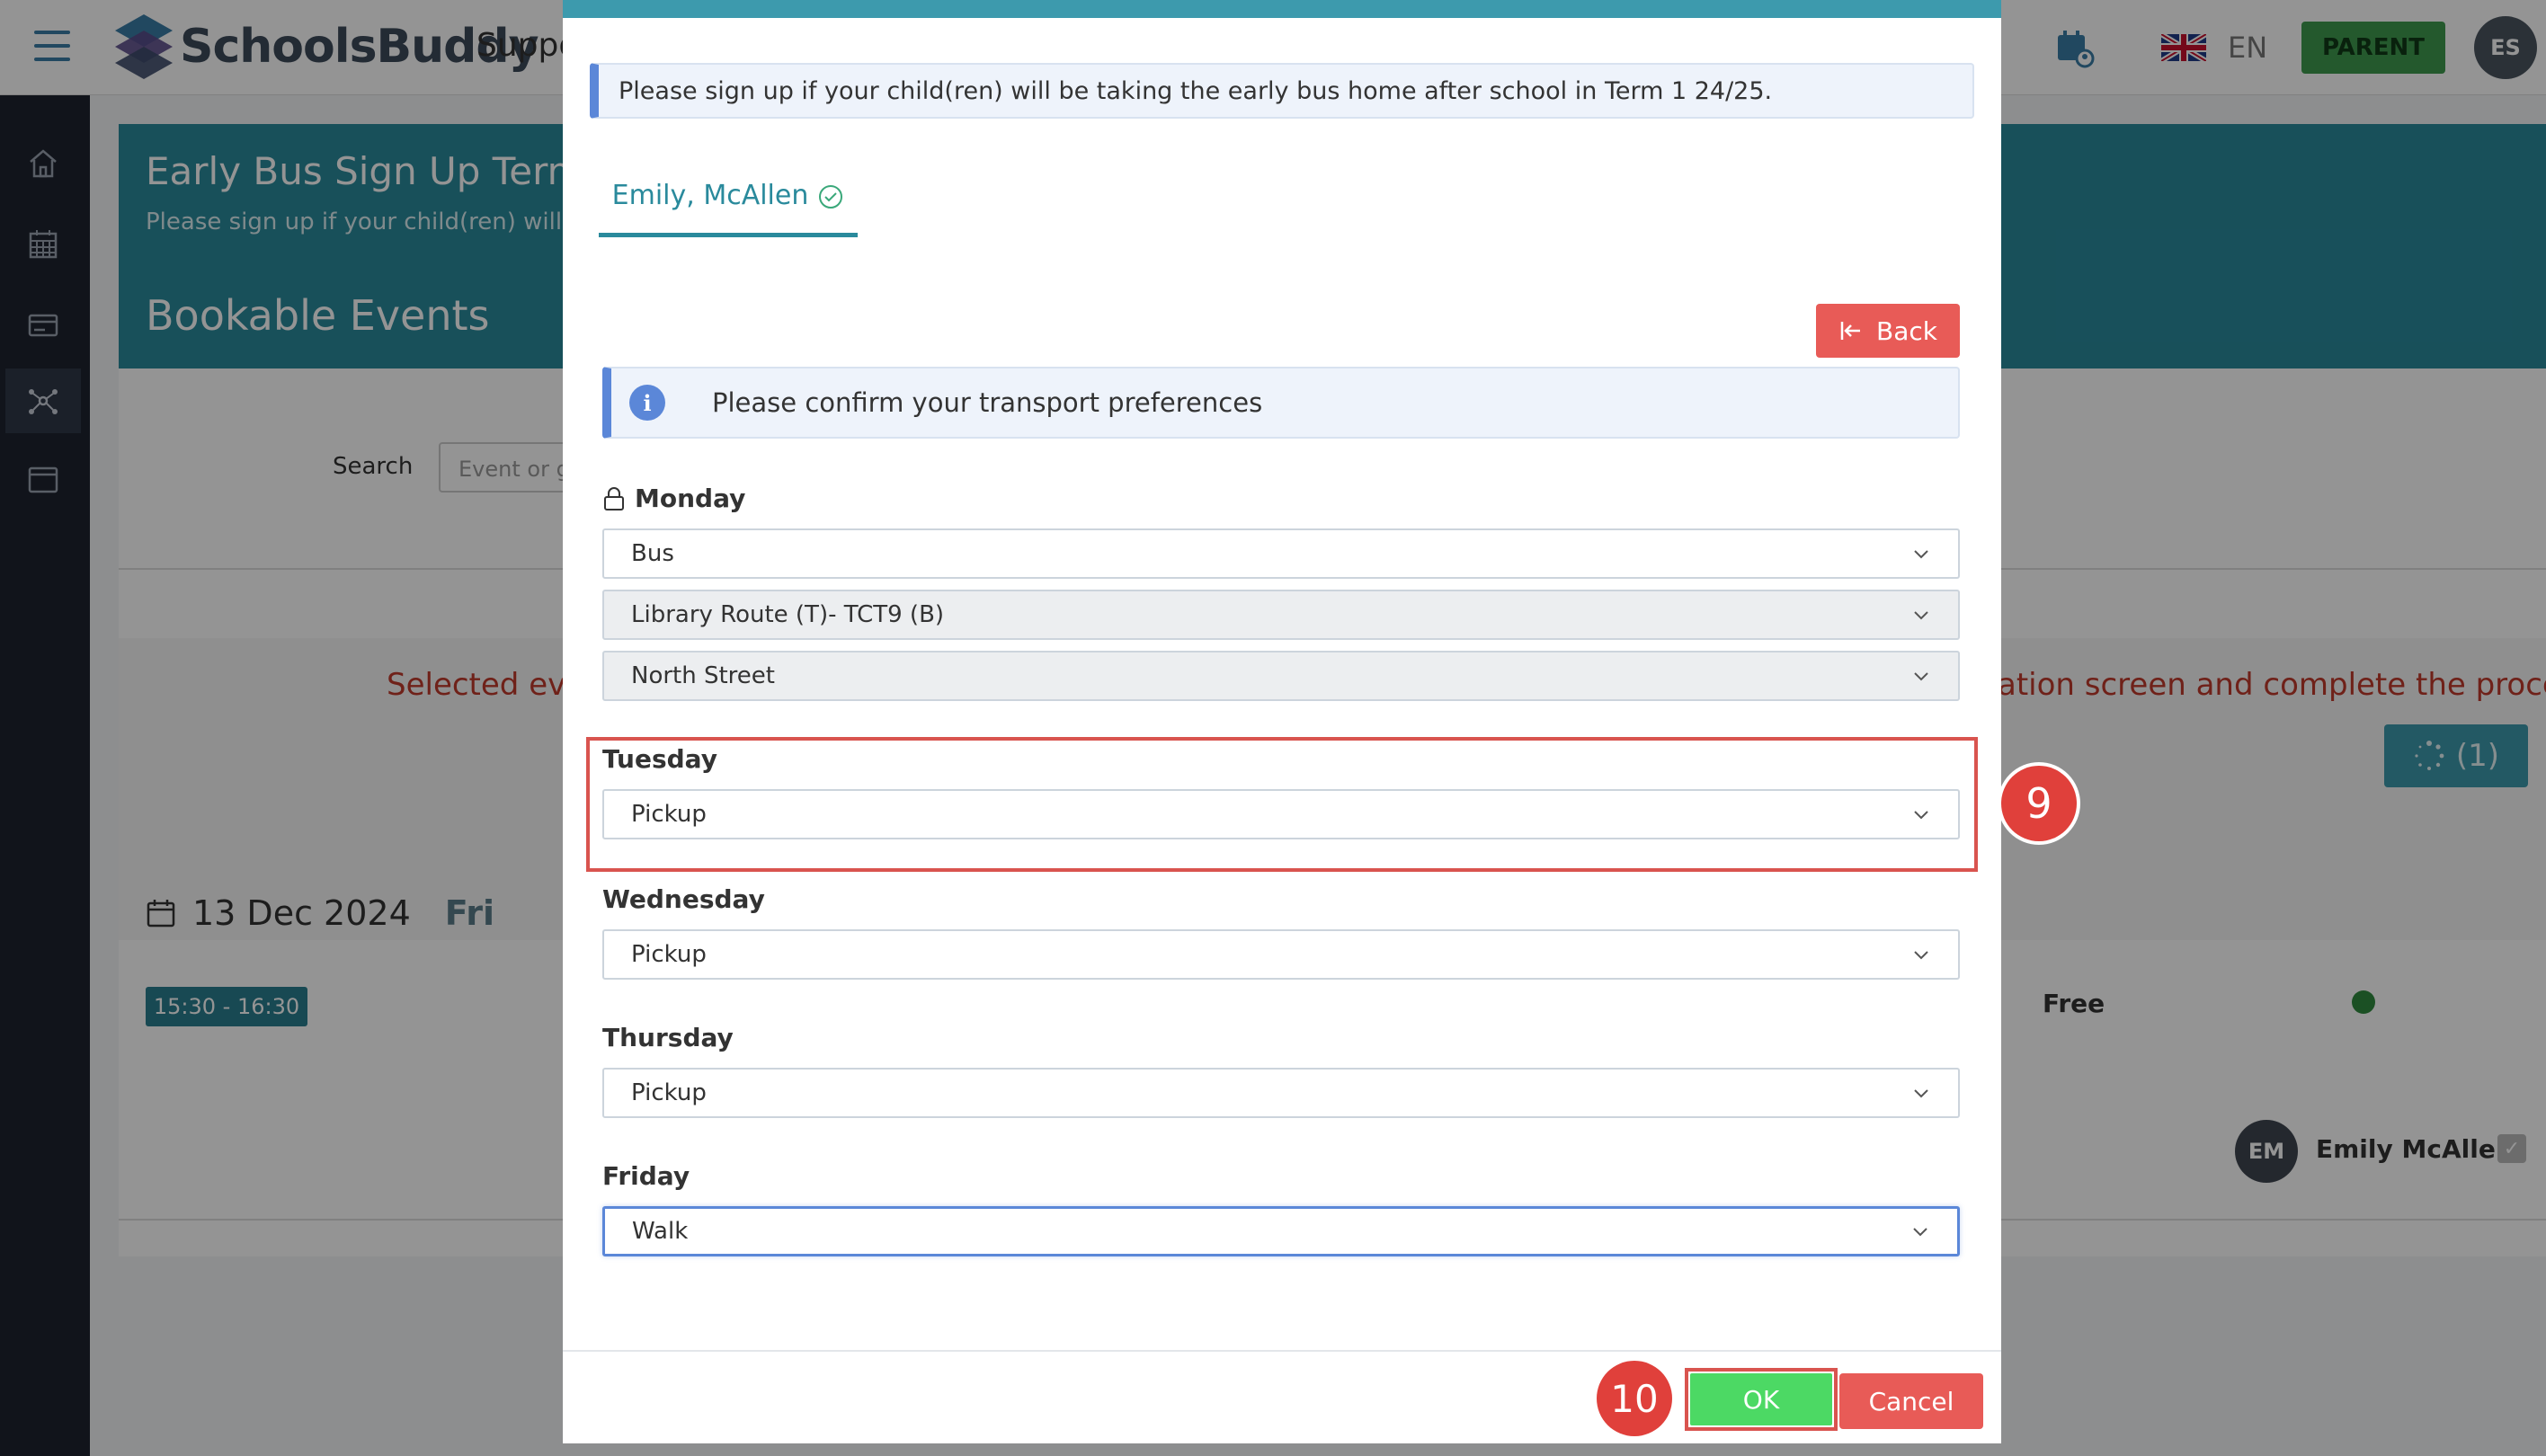 The height and width of the screenshot is (1456, 2546). What do you see at coordinates (1281, 615) in the screenshot?
I see `monday-route-select: Library Route (T)- TCT9 (B)` at bounding box center [1281, 615].